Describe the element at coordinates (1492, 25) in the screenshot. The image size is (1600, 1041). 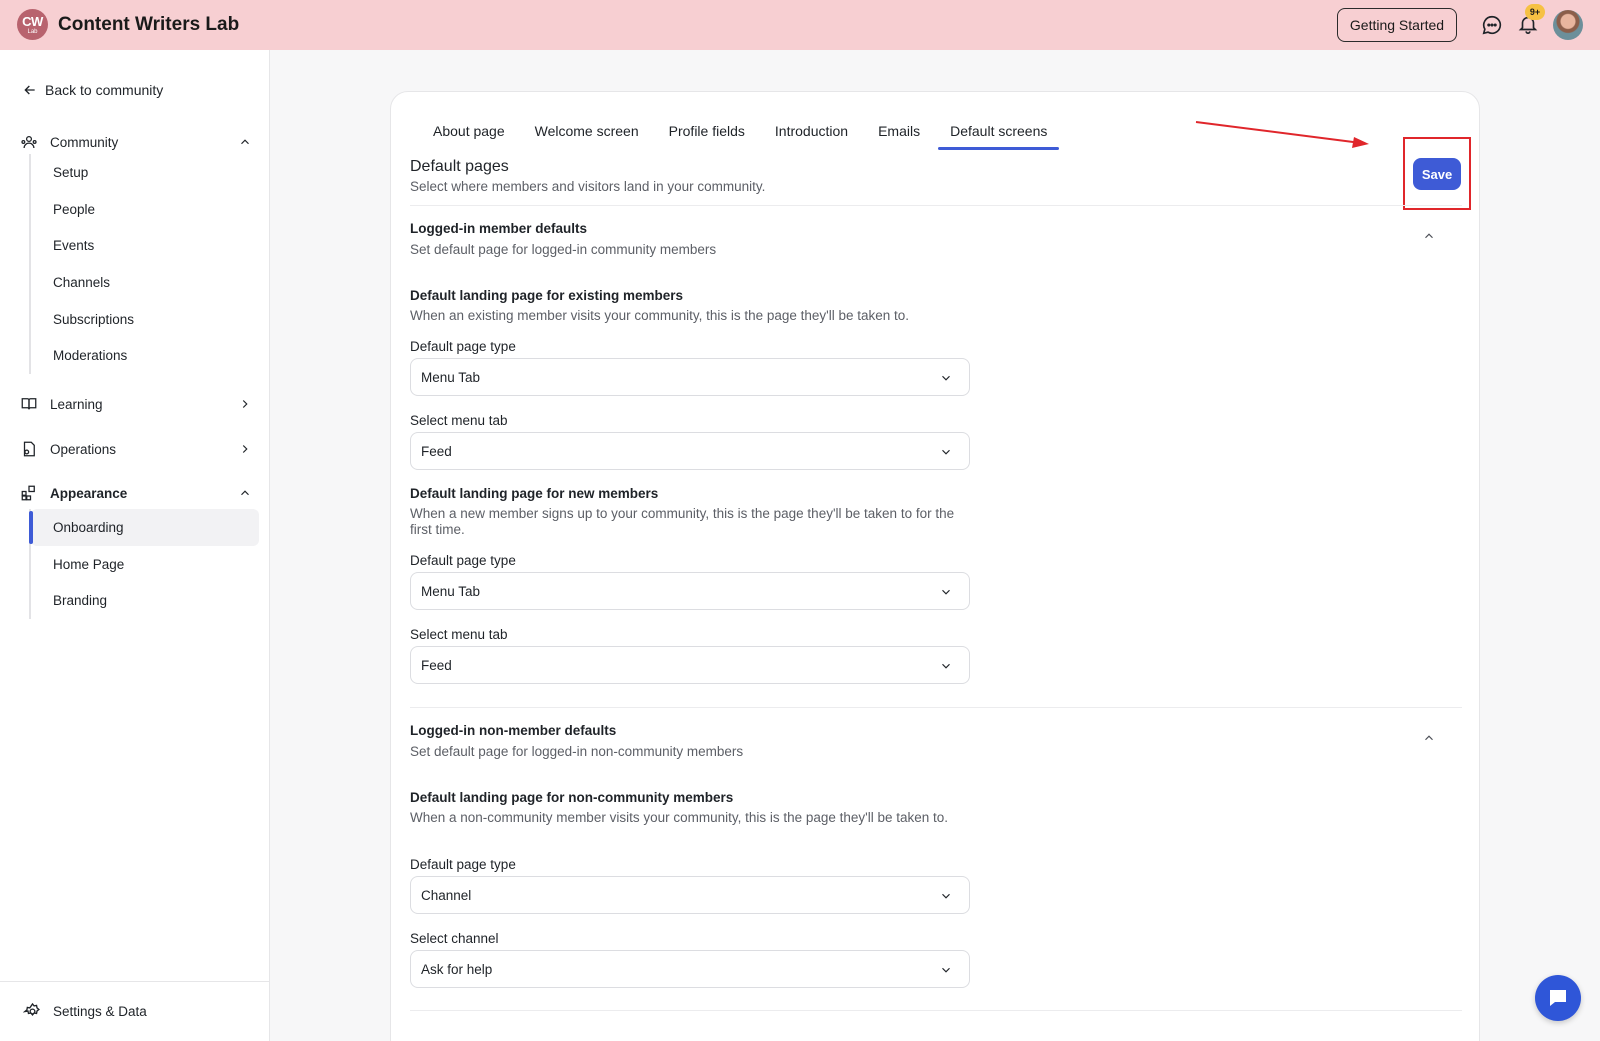
I see `chat-icon` at that location.